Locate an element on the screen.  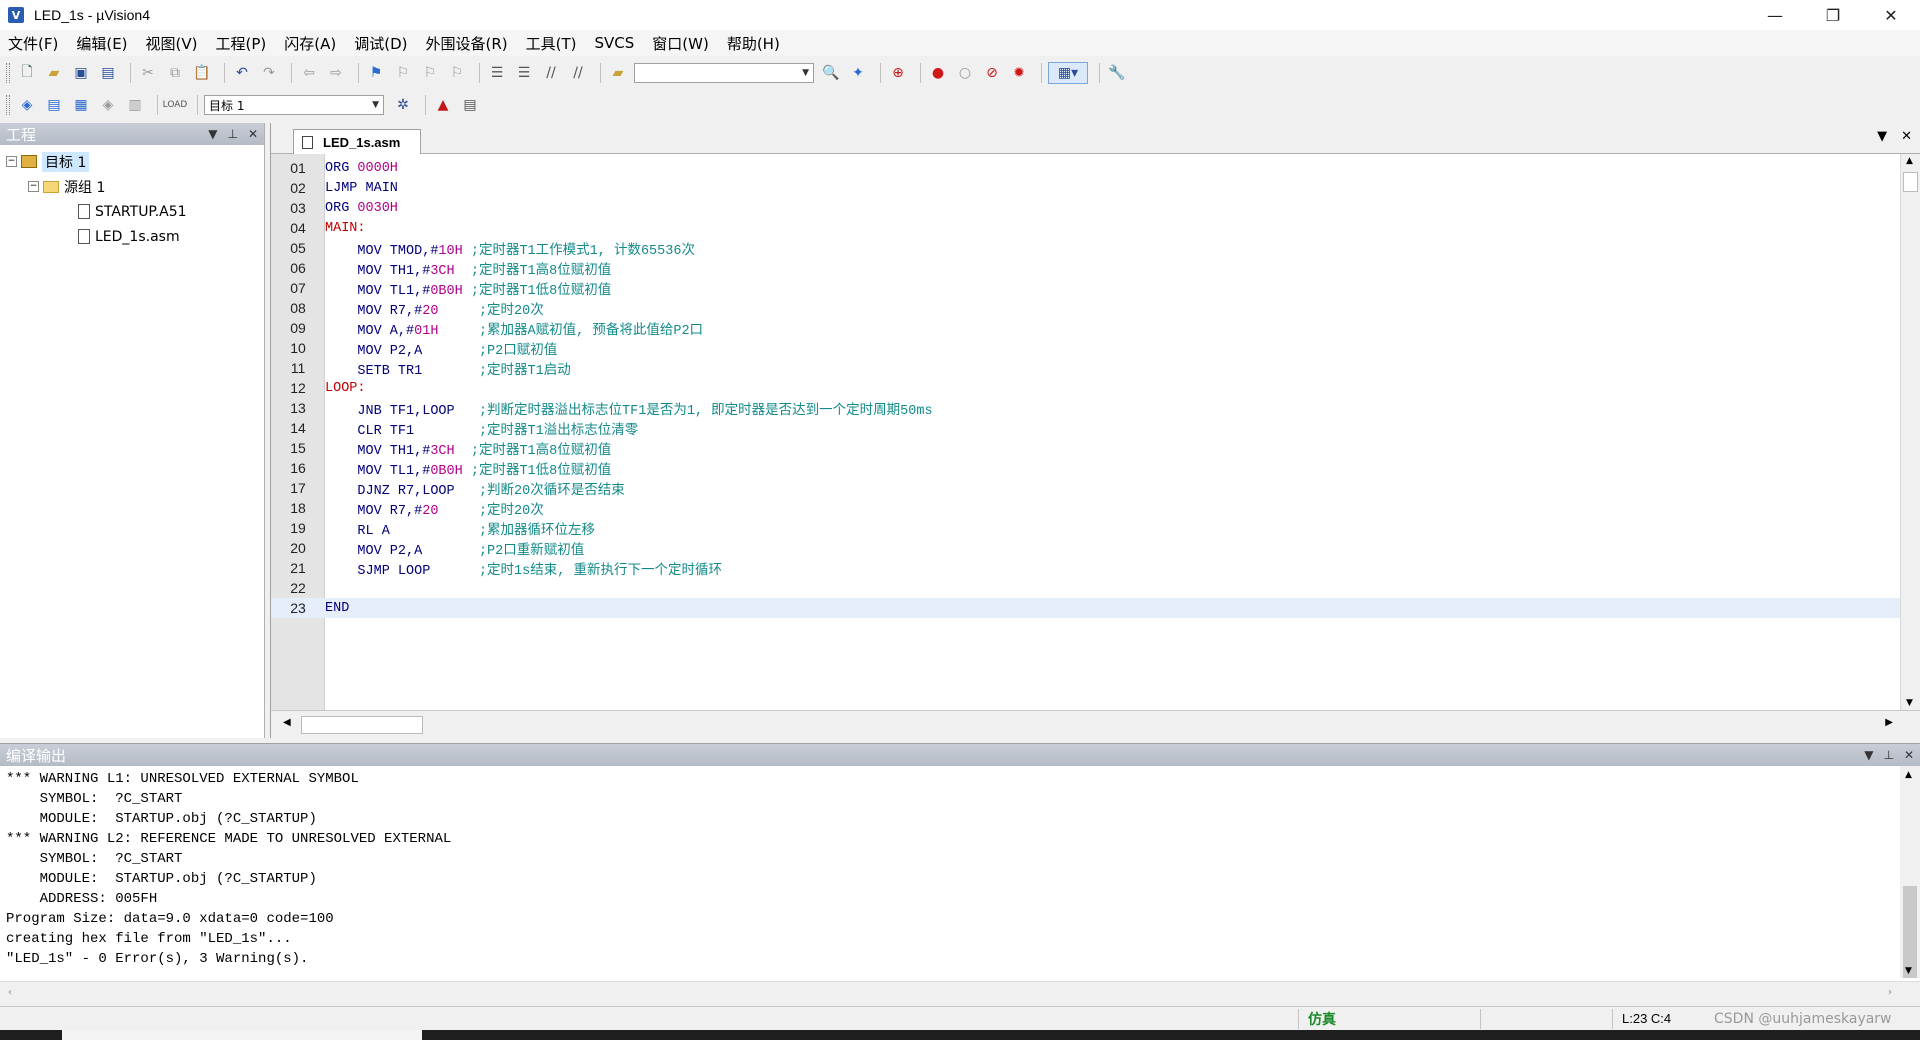
nav-back-icon: ⇦ is located at coordinates (309, 73).